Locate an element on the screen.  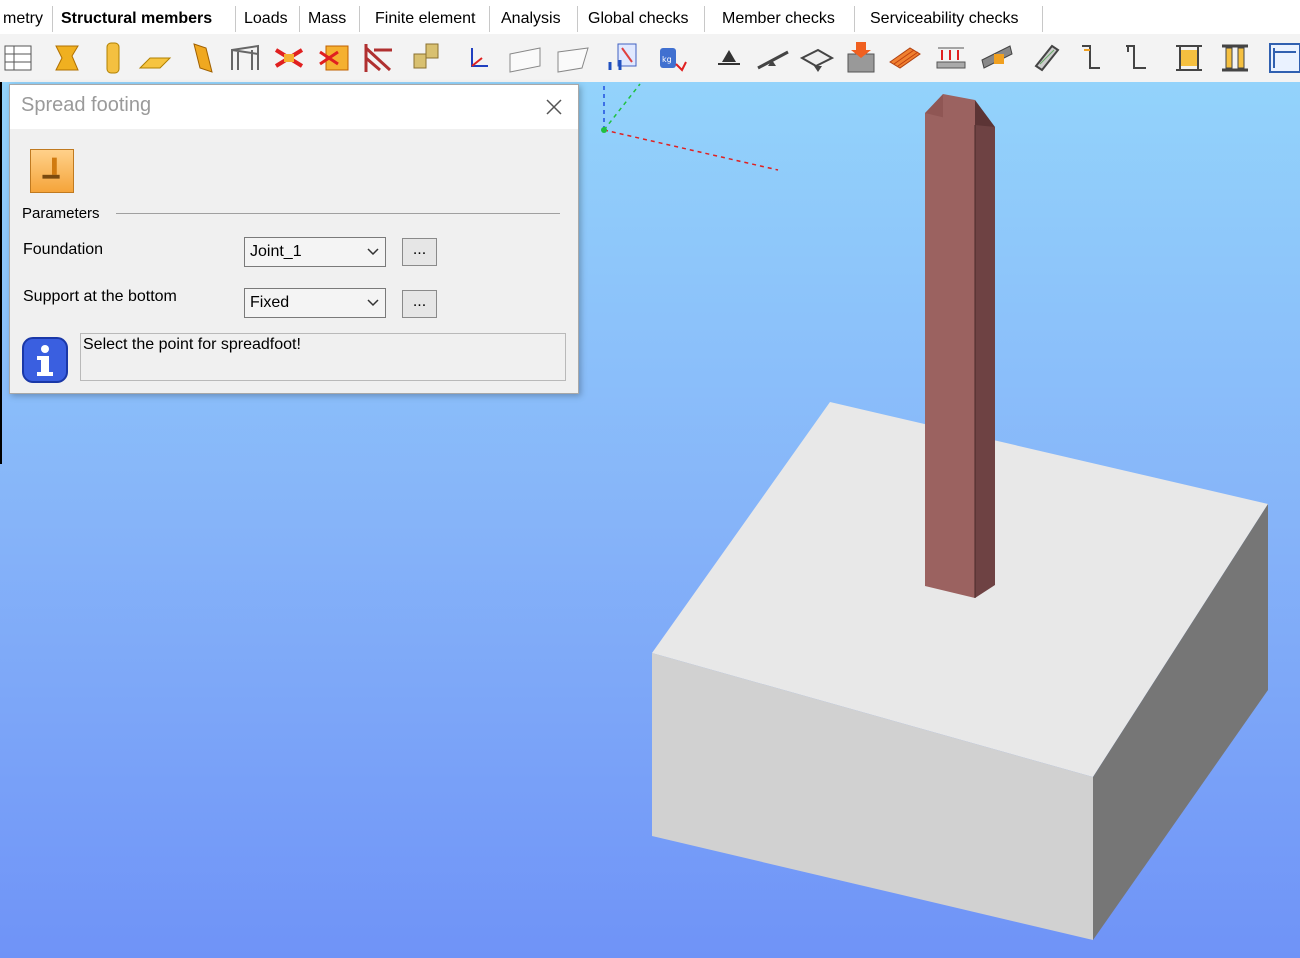
hinge-icon is located at coordinates (773, 58).